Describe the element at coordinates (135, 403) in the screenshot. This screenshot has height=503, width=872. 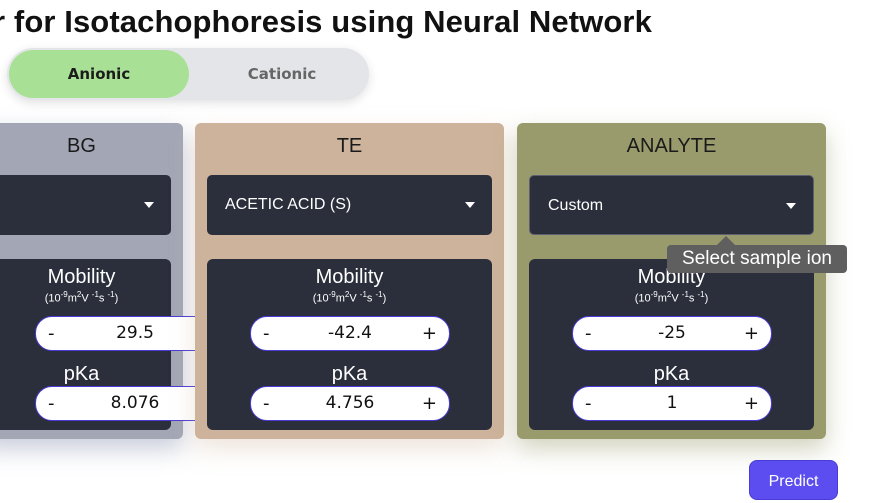
I see `bg-pka-value: 8.076` at that location.